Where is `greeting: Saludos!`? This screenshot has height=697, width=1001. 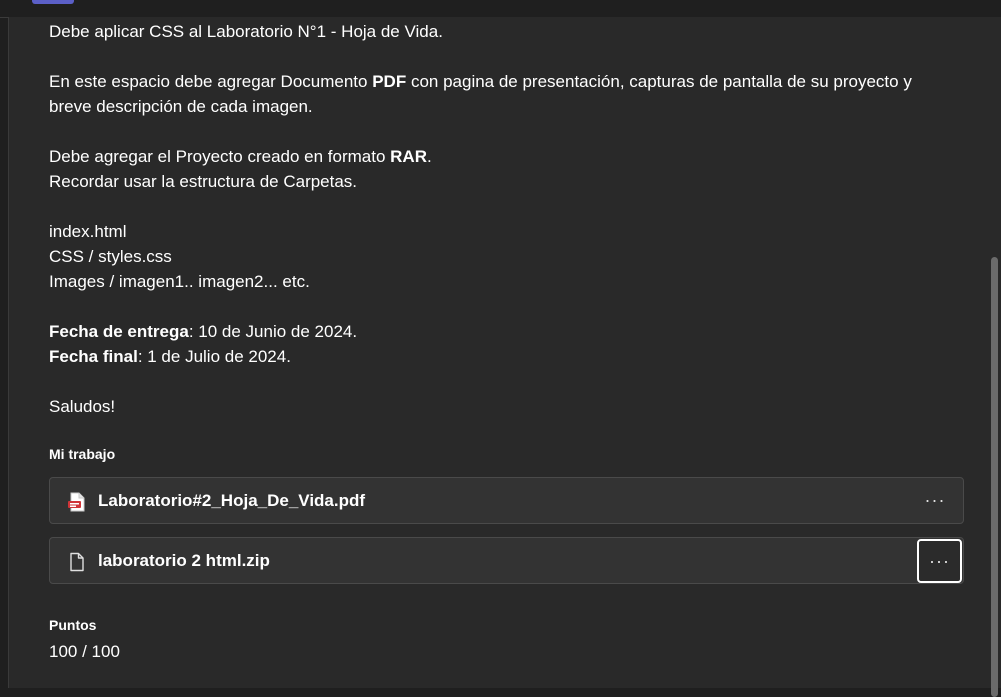
greeting: Saludos! is located at coordinates (82, 406).